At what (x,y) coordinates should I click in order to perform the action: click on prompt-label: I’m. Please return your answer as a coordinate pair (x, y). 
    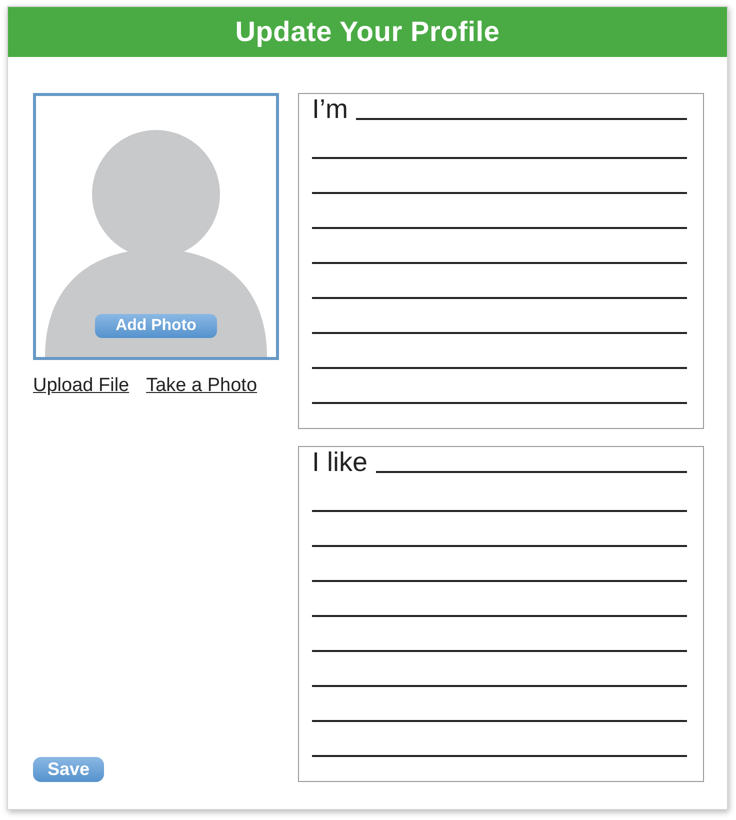
    Looking at the image, I should click on (330, 109).